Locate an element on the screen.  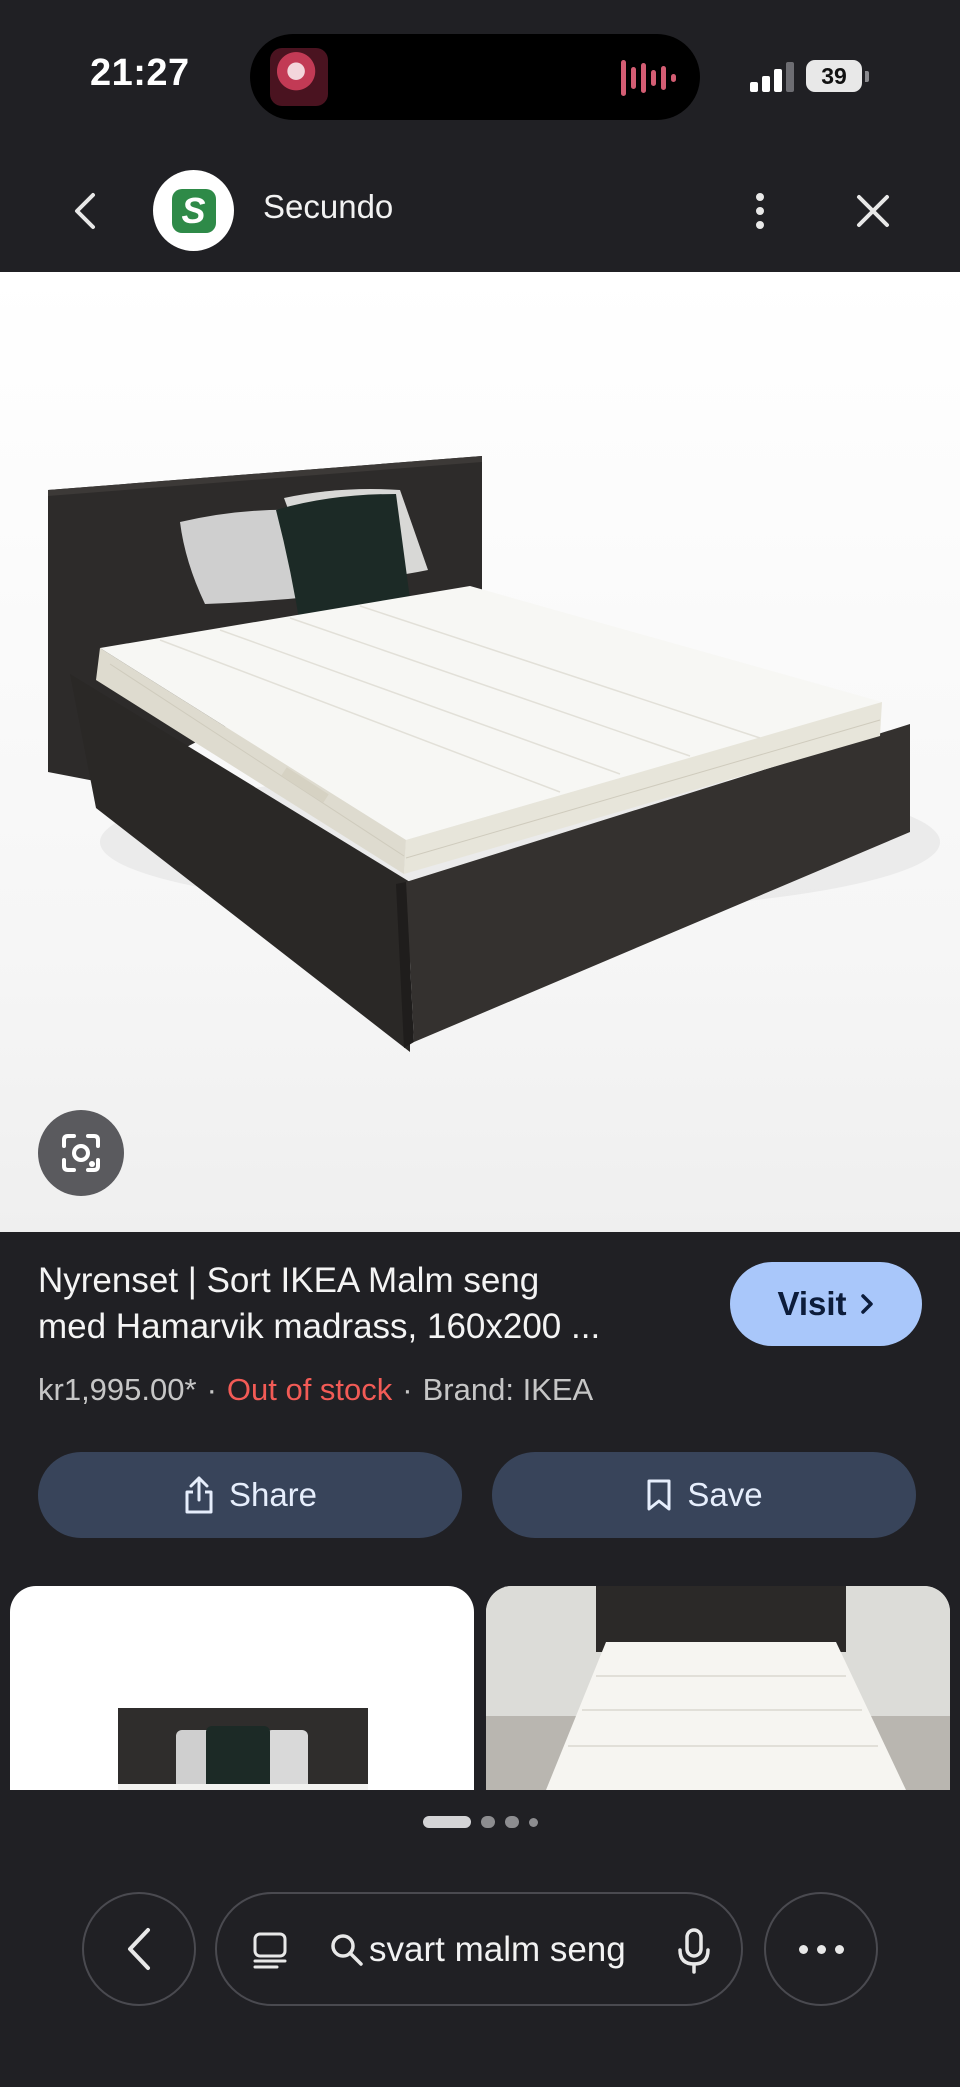
bottom-toolbar: svart malm seng is located at coordinates (480, 1949).